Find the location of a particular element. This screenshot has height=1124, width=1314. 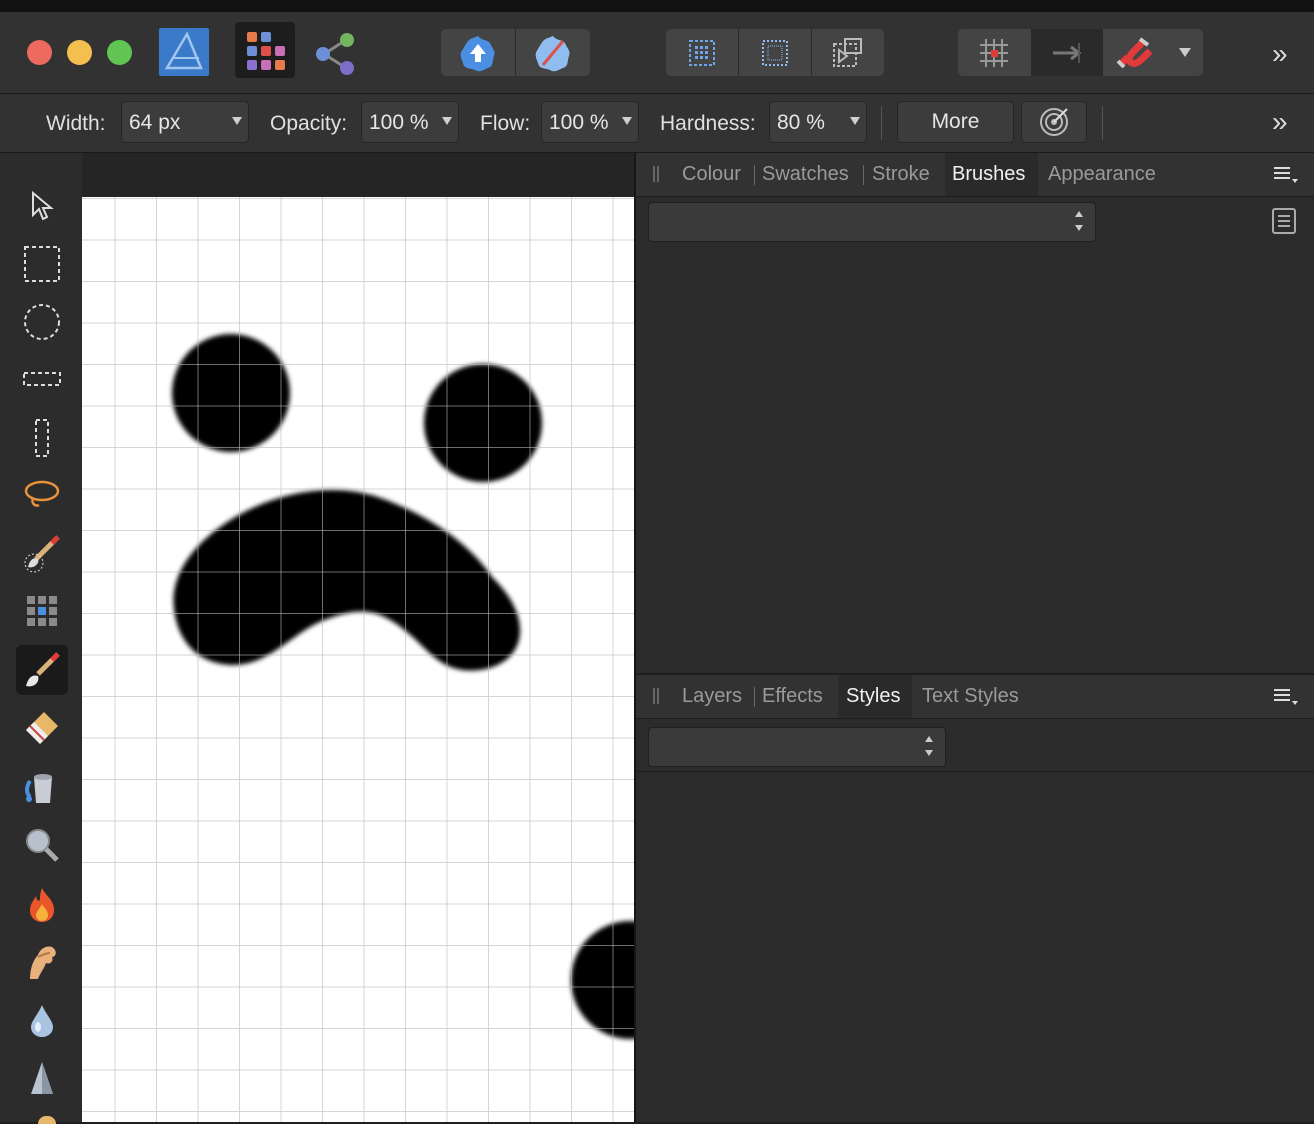

assistant-button is located at coordinates (478, 52).